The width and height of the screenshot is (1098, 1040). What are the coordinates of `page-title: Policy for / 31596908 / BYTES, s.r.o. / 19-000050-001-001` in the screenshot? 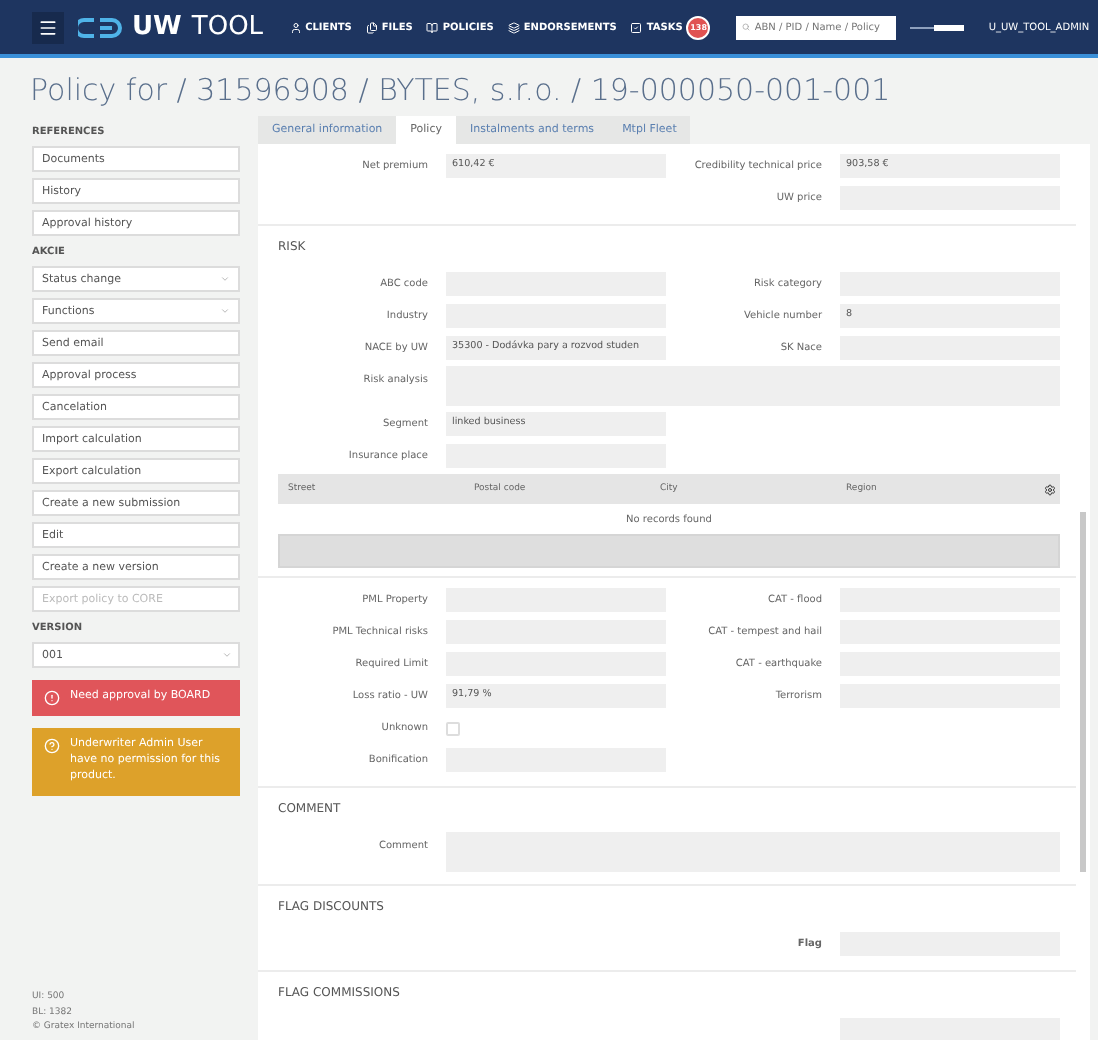 It's located at (460, 91).